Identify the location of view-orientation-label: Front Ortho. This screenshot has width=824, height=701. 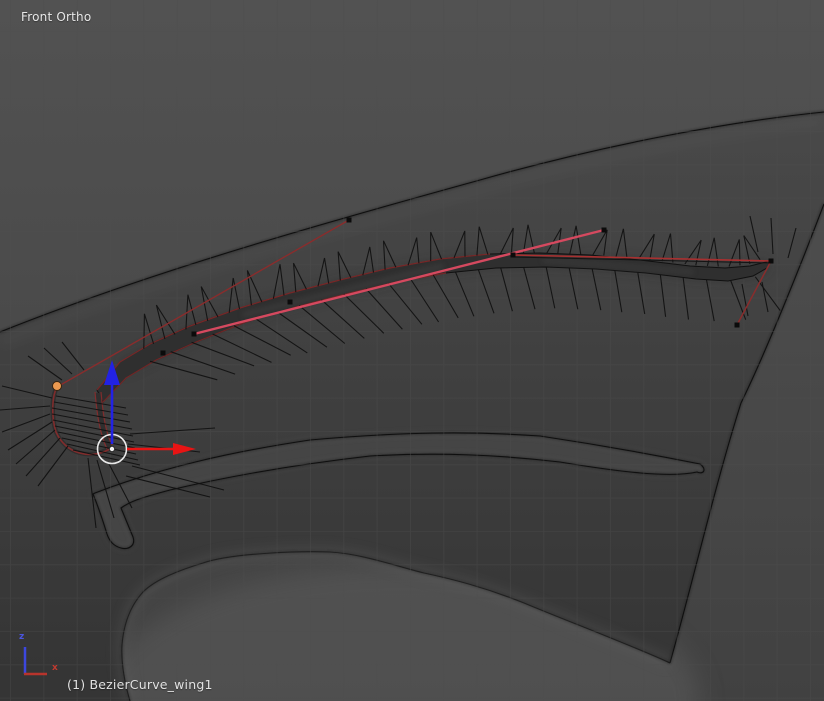
(56, 17).